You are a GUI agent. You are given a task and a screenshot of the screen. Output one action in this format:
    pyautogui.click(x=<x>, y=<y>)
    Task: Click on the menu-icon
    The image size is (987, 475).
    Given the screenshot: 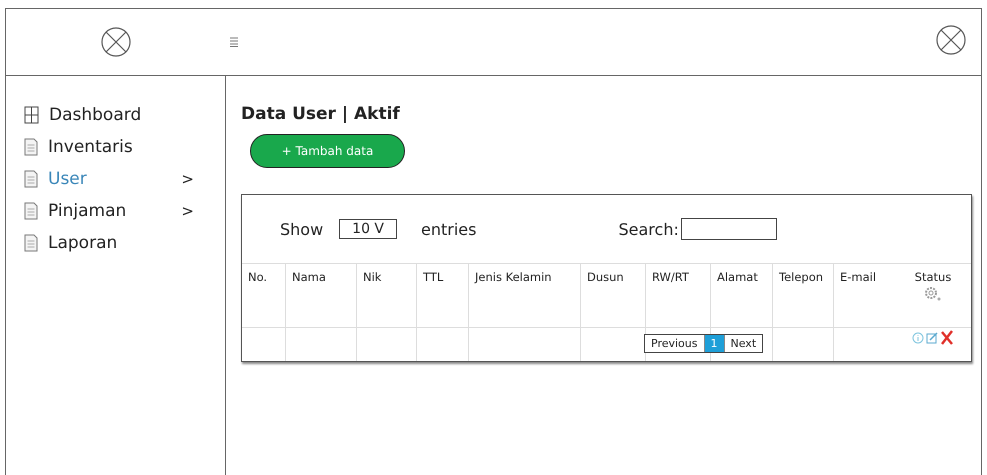 What is the action you would take?
    pyautogui.click(x=234, y=42)
    